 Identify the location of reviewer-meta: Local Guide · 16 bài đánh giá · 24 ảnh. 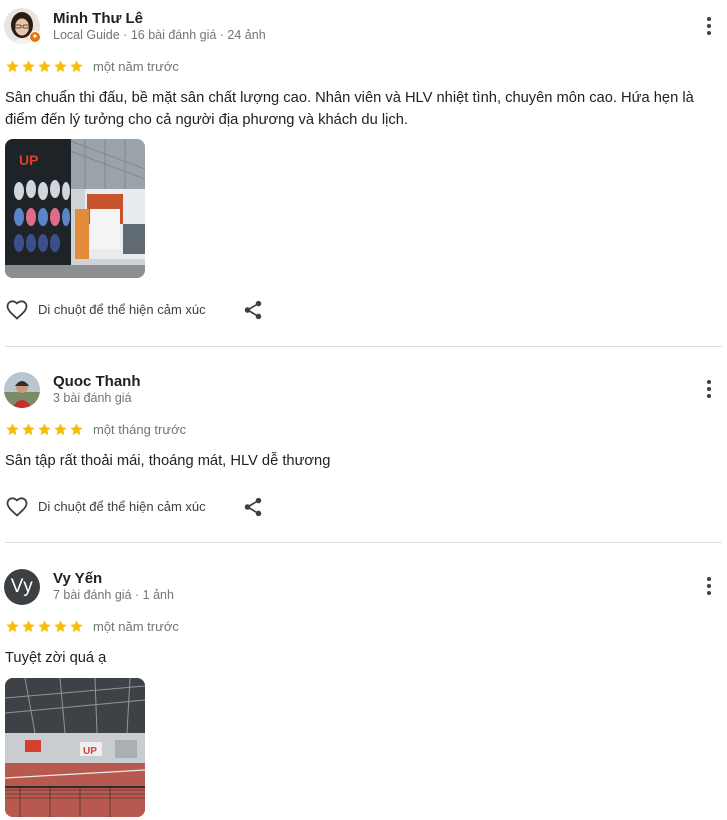
(159, 35).